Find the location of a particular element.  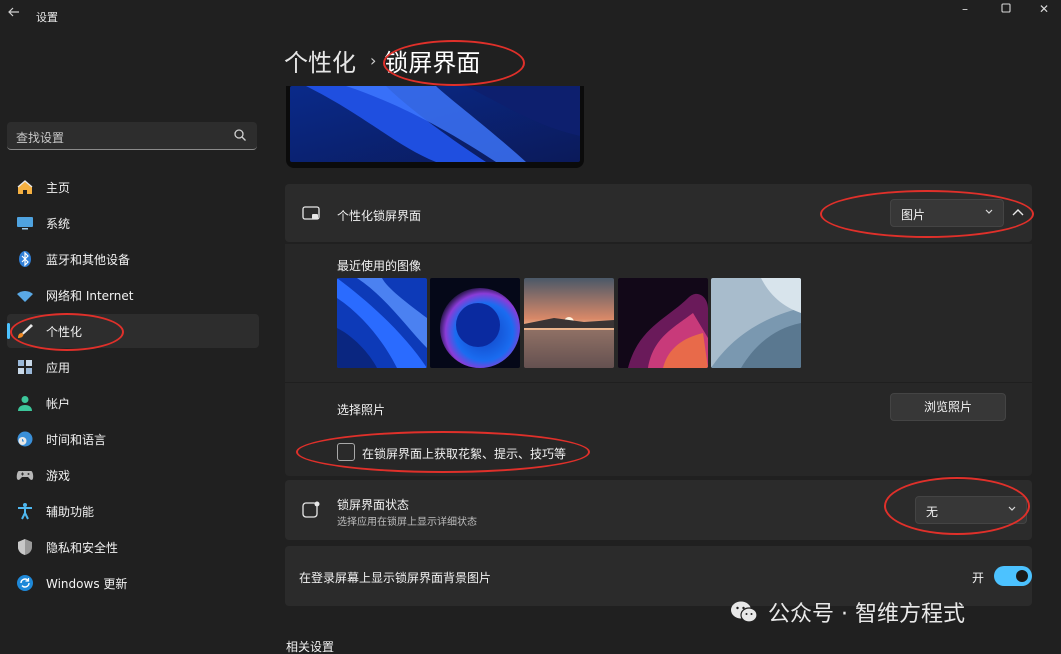

personalize-lockscreen-row: 个性化锁屏界面 图片 is located at coordinates (658, 213).